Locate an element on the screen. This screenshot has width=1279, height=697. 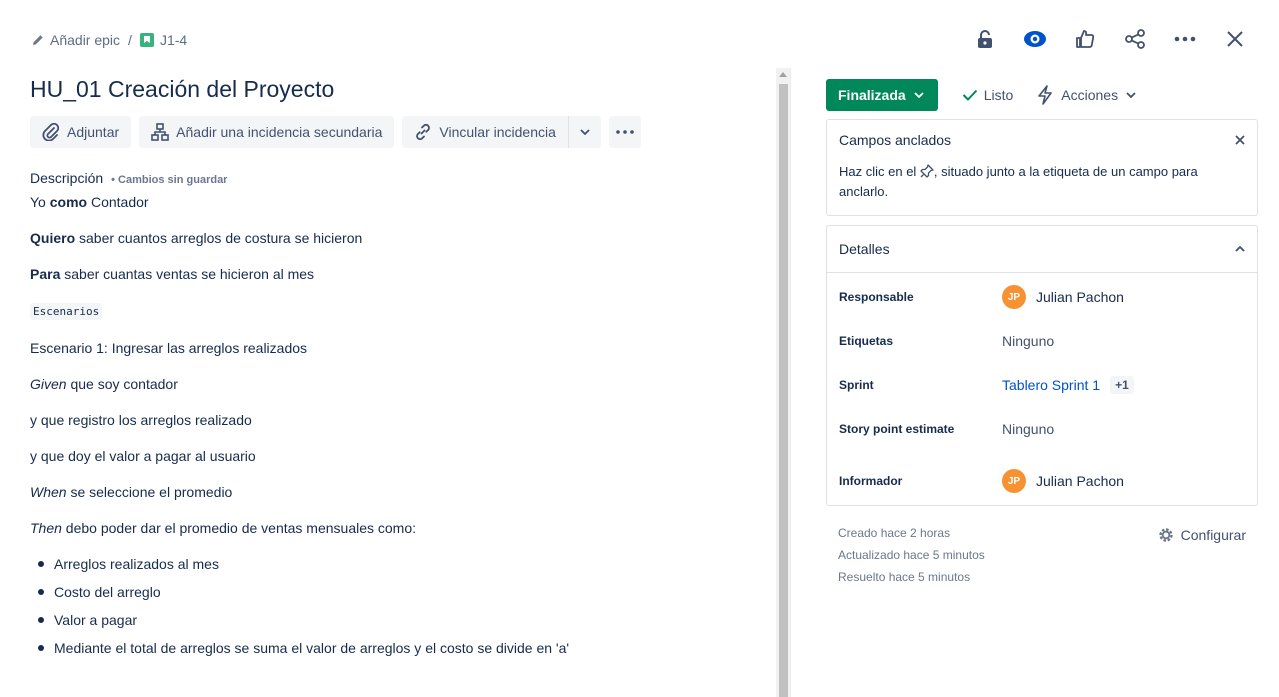
left-panel-scrollbar is located at coordinates (783, 382).